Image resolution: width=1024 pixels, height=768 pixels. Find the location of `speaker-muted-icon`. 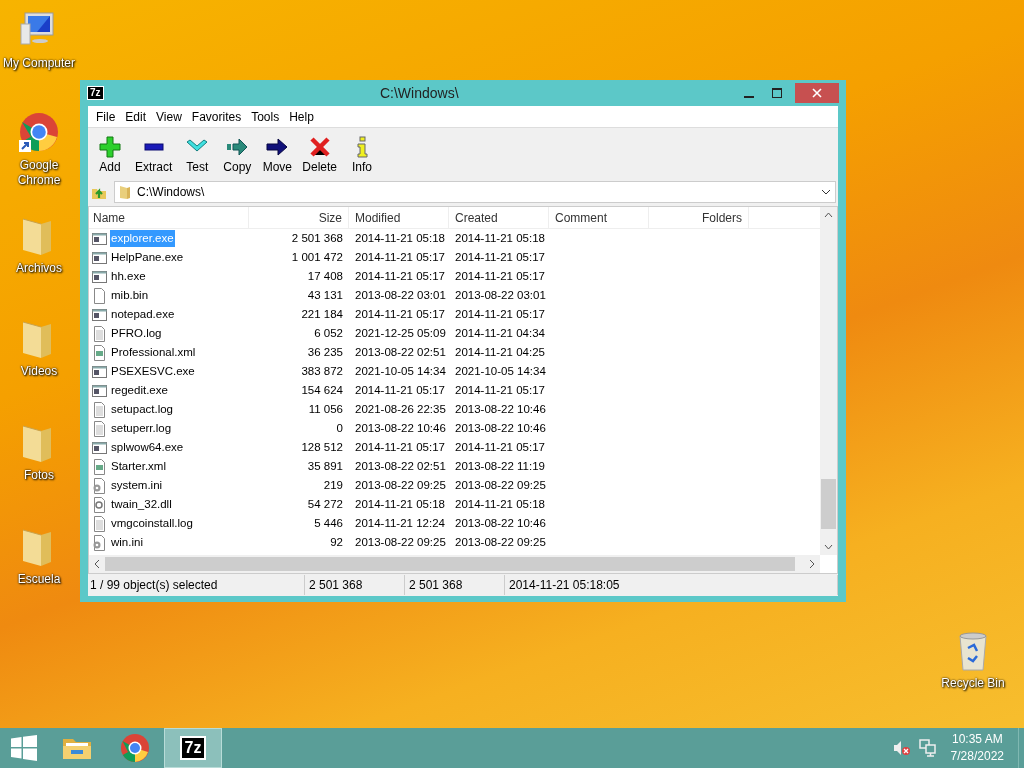

speaker-muted-icon is located at coordinates (901, 748).